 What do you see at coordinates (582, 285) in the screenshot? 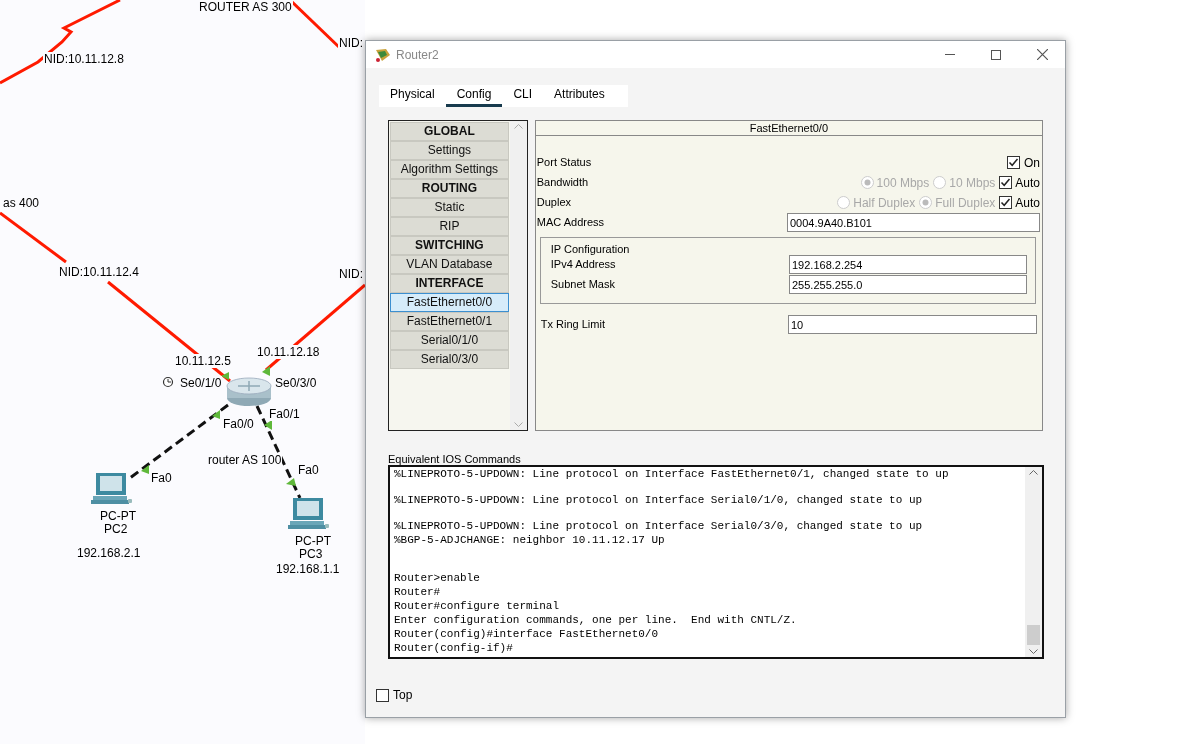
I see `field-label: Subnet Mask` at bounding box center [582, 285].